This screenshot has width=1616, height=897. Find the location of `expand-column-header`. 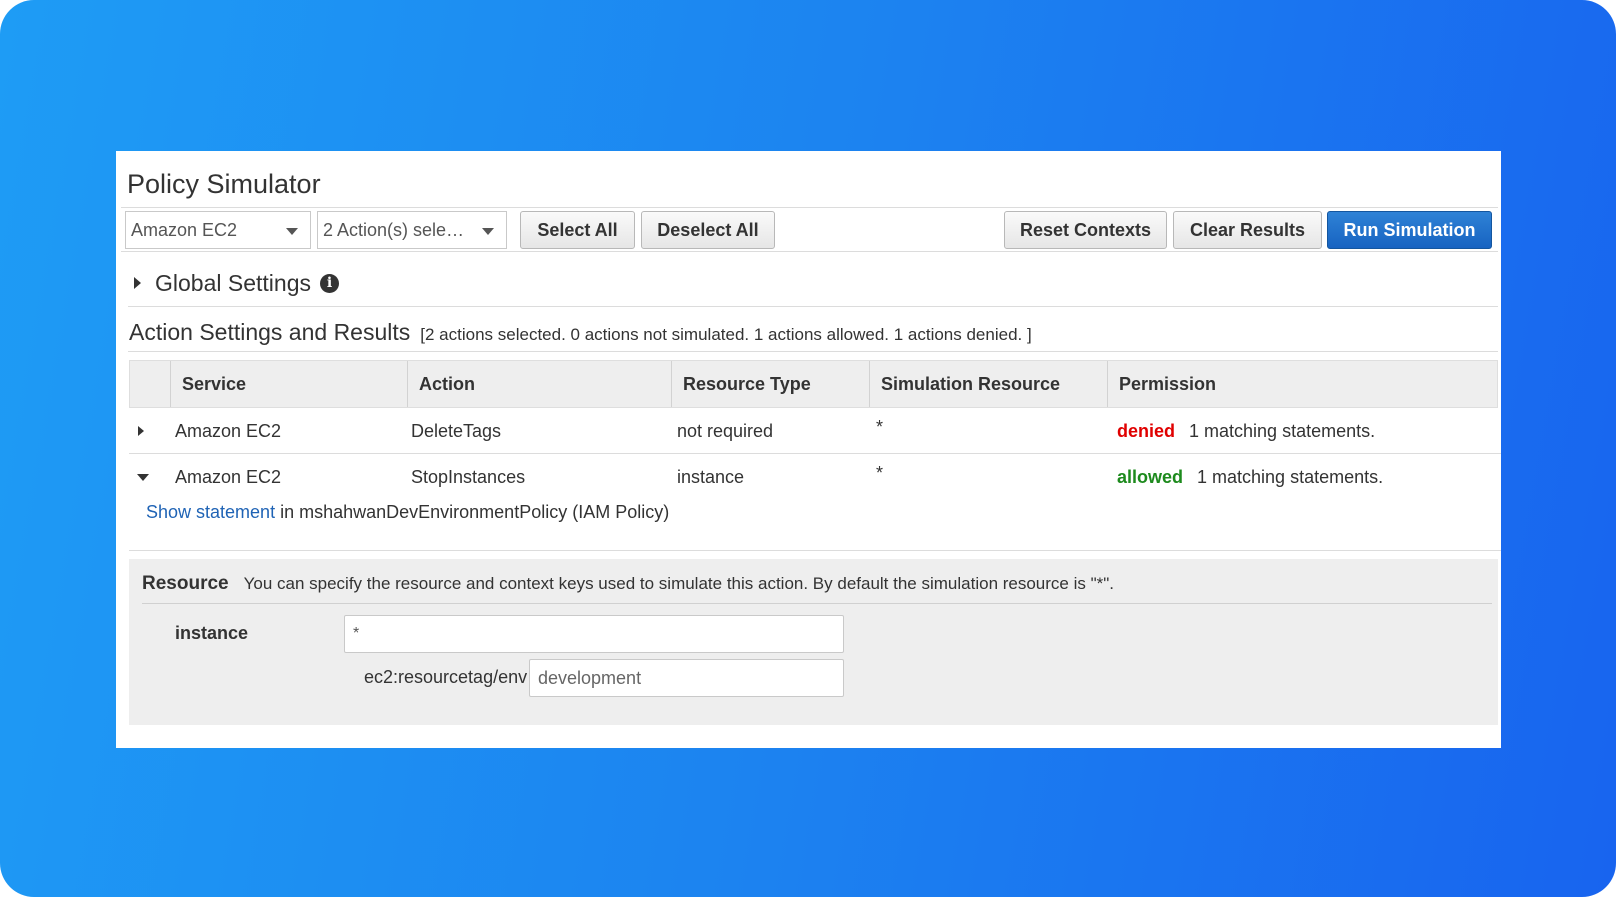

expand-column-header is located at coordinates (150, 384).